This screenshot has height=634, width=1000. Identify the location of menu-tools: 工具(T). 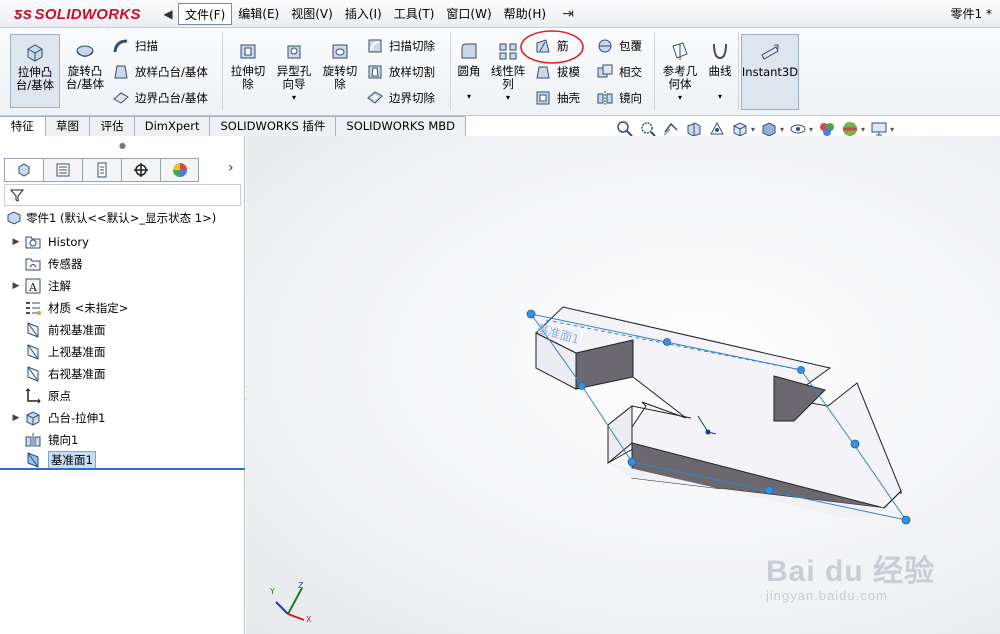
(414, 14).